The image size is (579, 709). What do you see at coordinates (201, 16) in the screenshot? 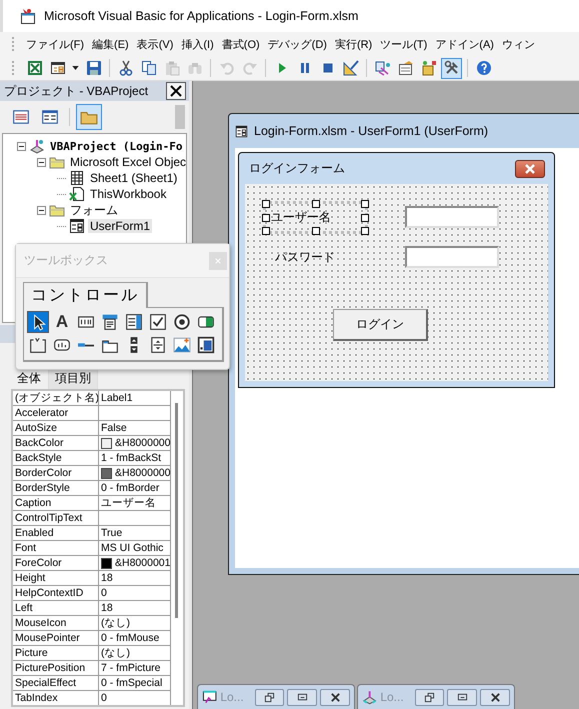
I see `window-title: Microsoft Visual Basic for Applications - Login-Form.xlsm` at bounding box center [201, 16].